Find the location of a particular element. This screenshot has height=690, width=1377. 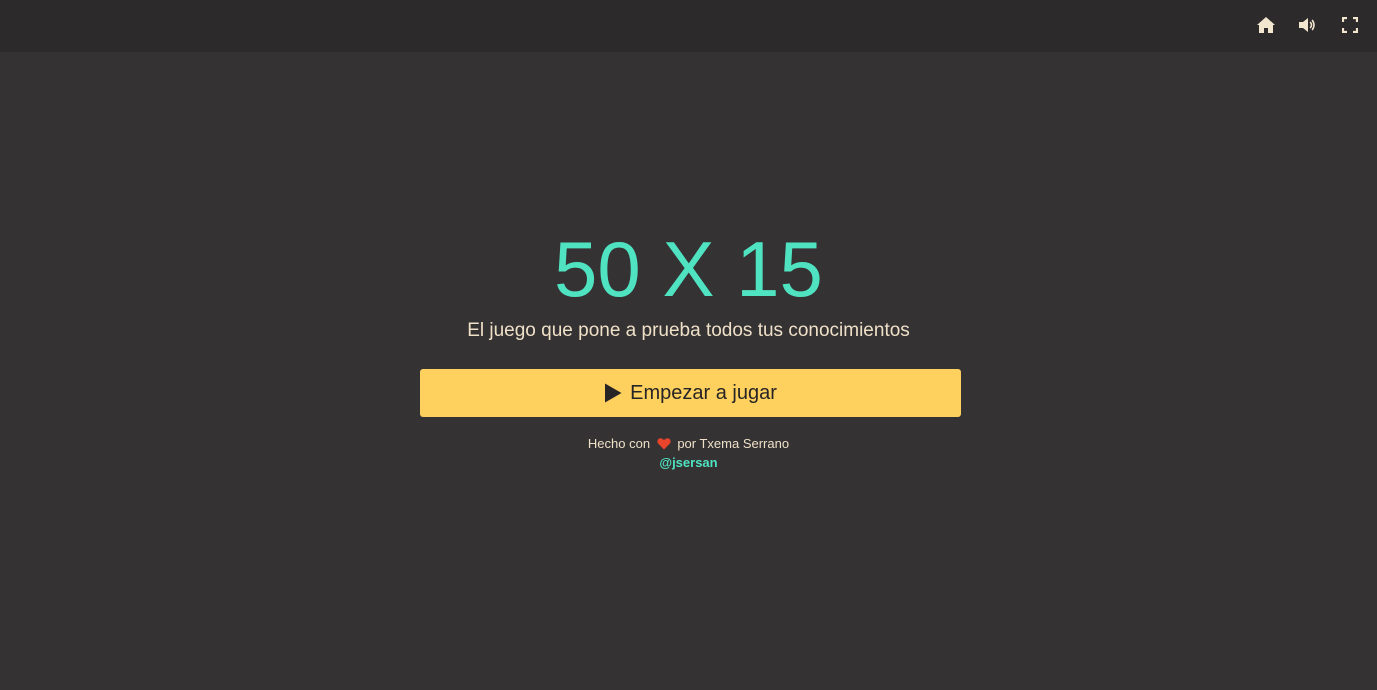

home-button is located at coordinates (1266, 25).